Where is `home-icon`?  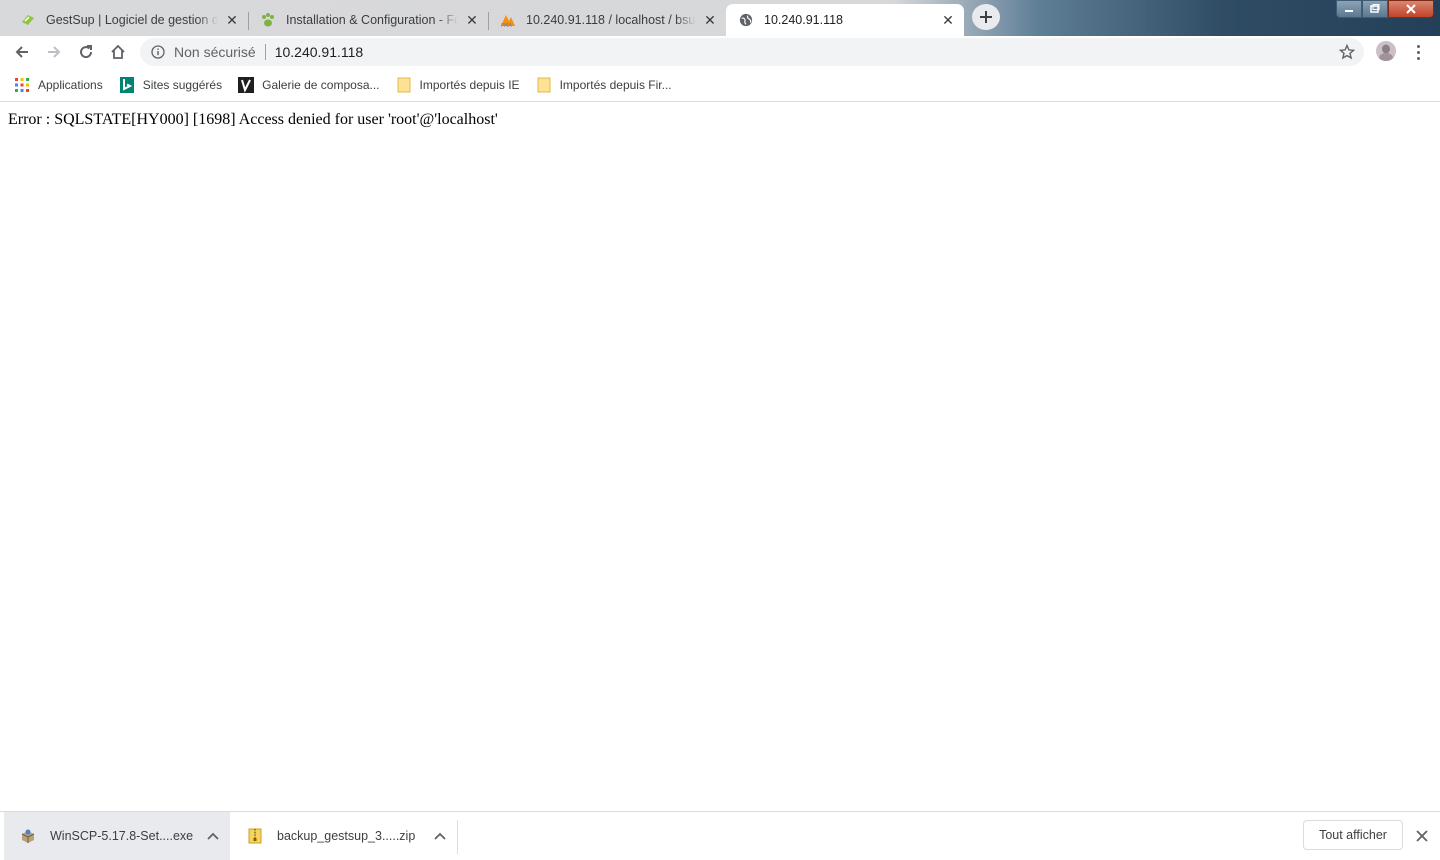
home-icon is located at coordinates (118, 51).